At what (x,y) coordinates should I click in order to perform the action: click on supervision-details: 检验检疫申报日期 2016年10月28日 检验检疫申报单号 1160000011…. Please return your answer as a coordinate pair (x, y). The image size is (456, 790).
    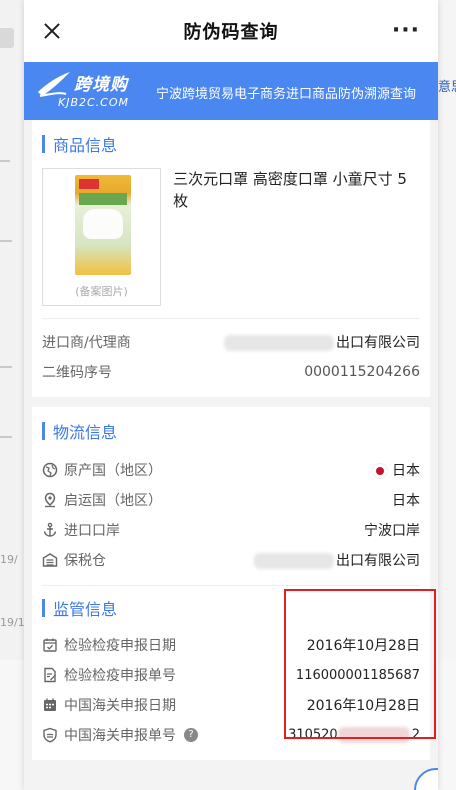
    Looking at the image, I should click on (231, 695).